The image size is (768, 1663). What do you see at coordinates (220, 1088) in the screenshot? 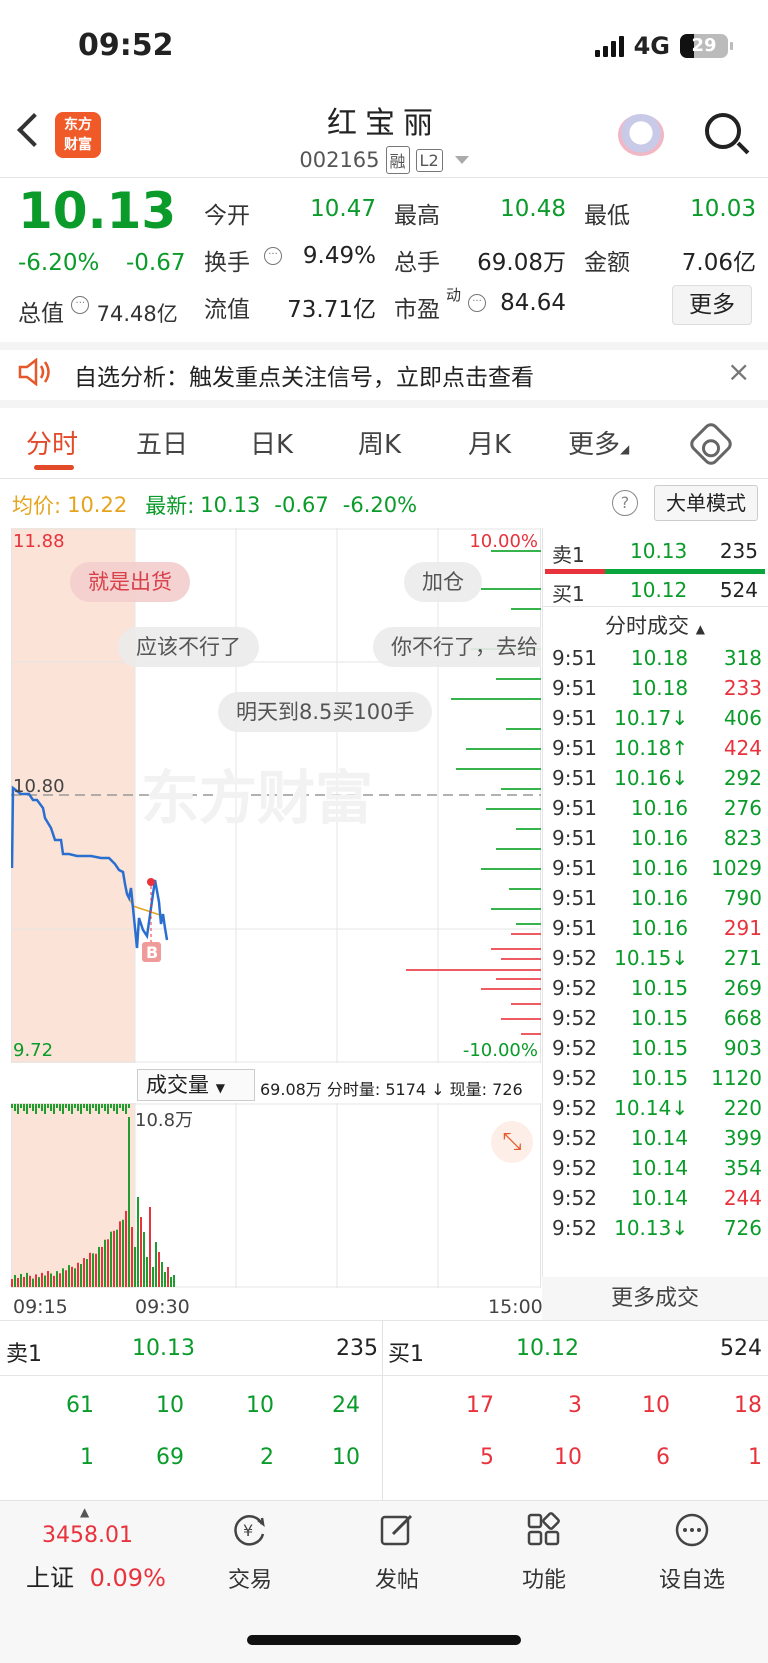
I see `chevron-down-icon: ▼` at bounding box center [220, 1088].